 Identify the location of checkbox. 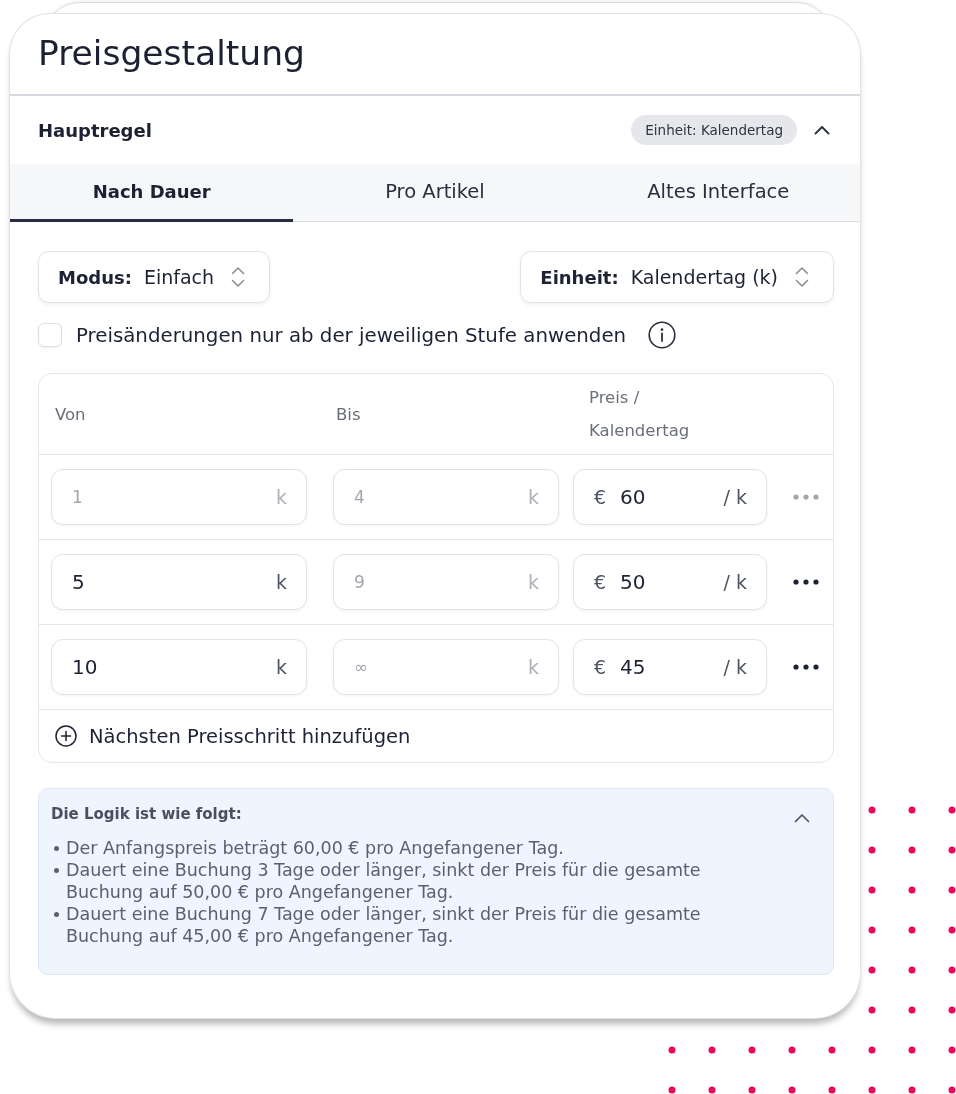
(50, 335).